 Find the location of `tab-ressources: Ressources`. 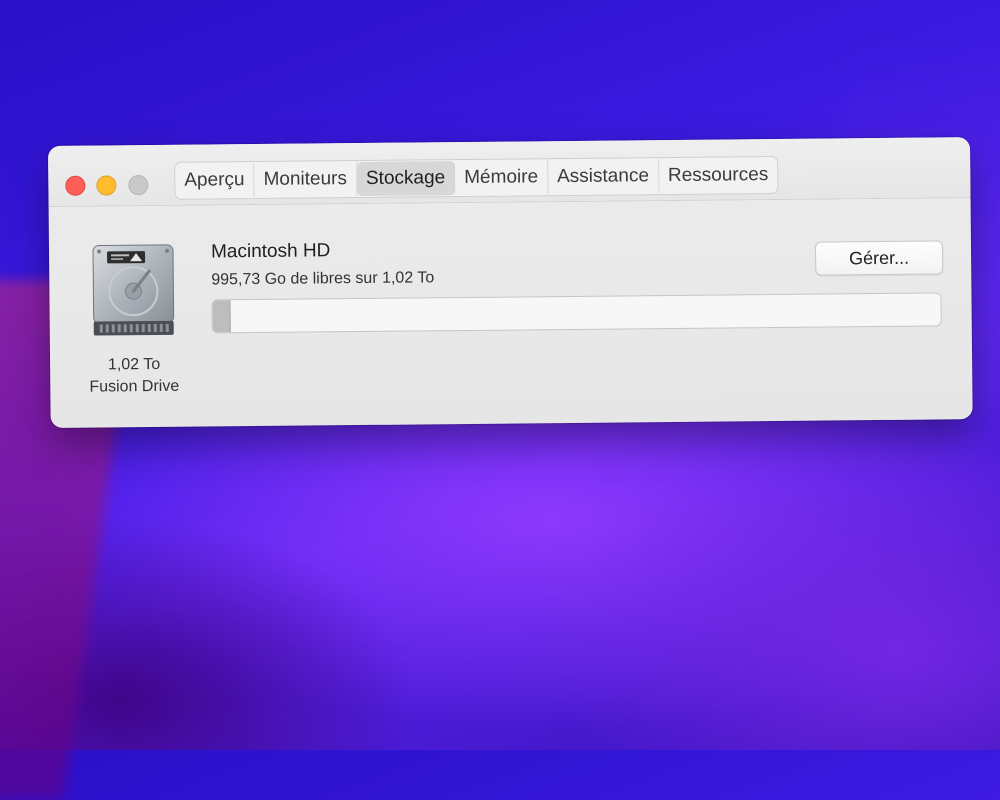

tab-ressources: Ressources is located at coordinates (718, 175).